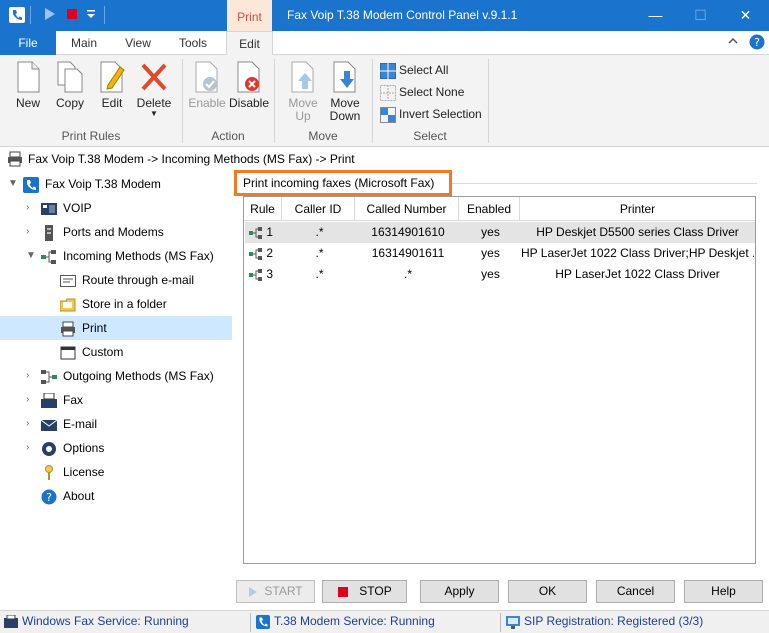  Describe the element at coordinates (263, 209) in the screenshot. I see `column-header-rule: Rule` at that location.